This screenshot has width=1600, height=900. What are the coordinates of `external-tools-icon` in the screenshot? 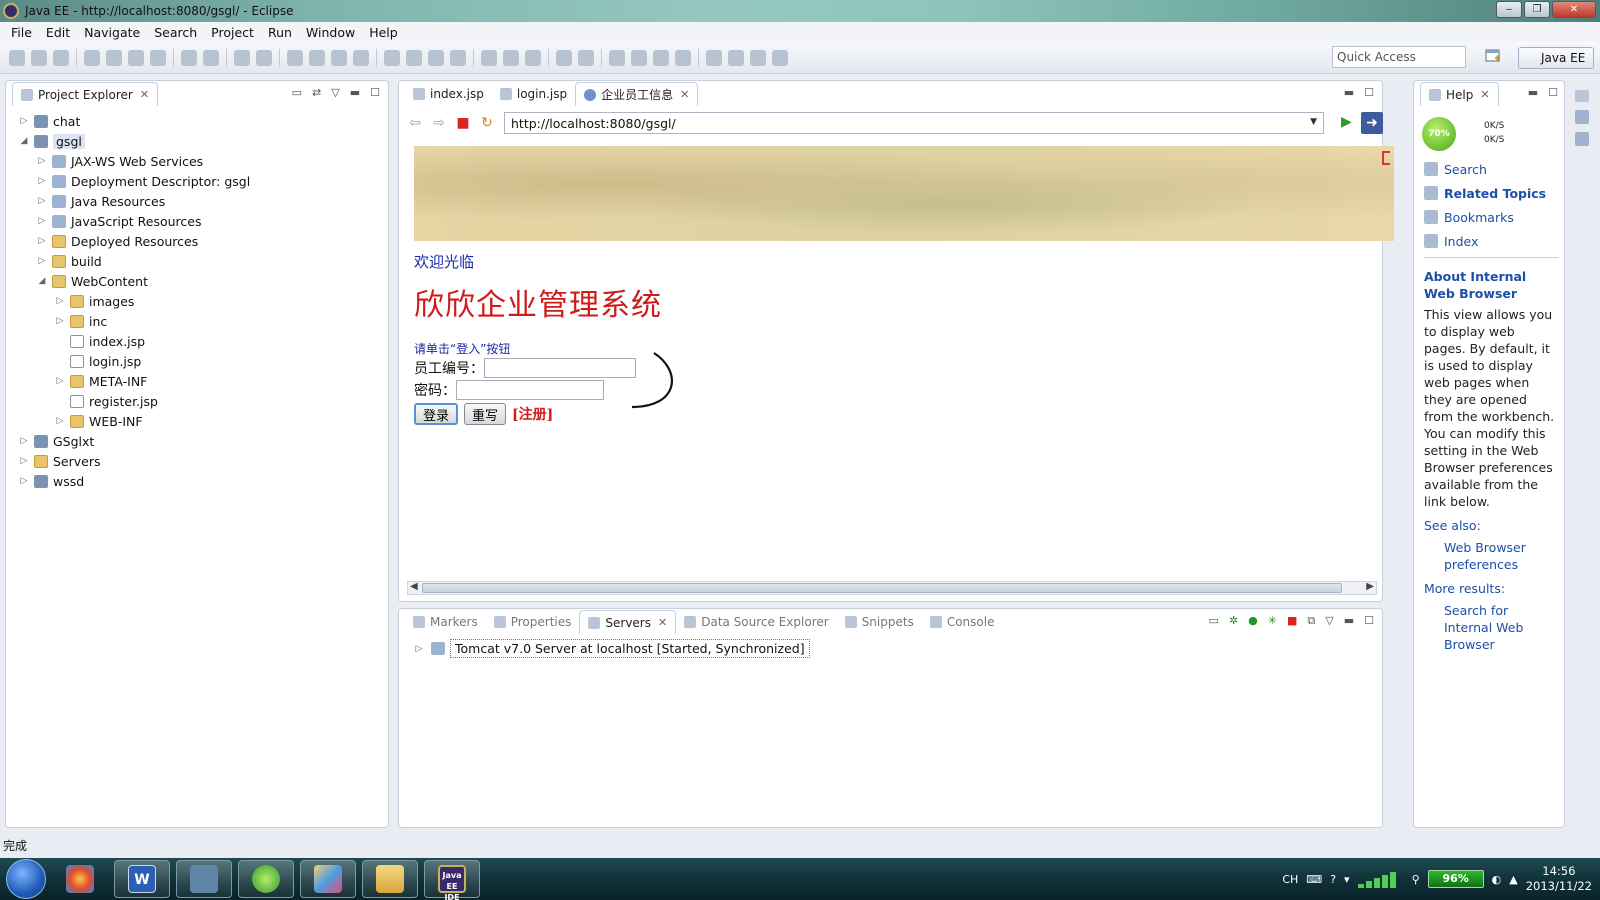 It's located at (392, 57).